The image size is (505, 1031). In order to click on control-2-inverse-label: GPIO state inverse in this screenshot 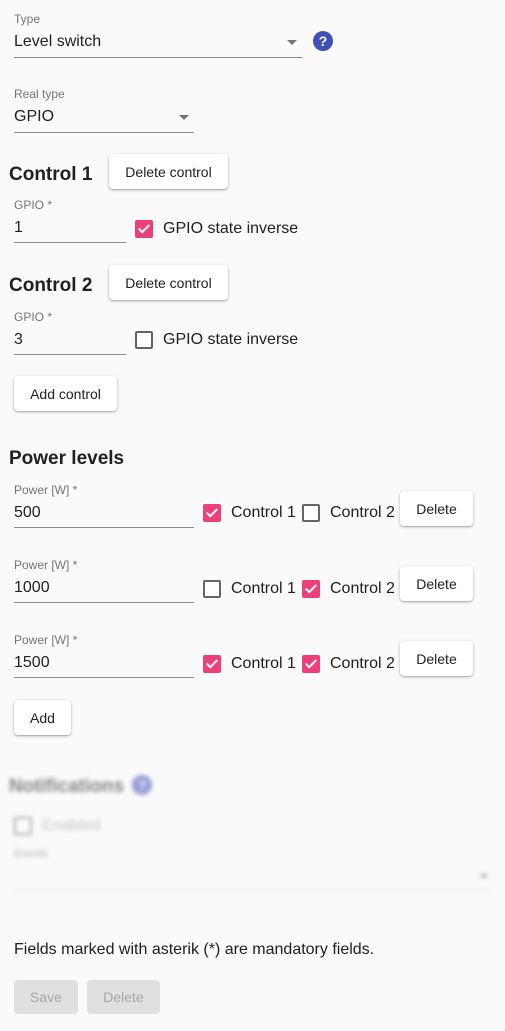, I will do `click(231, 339)`.